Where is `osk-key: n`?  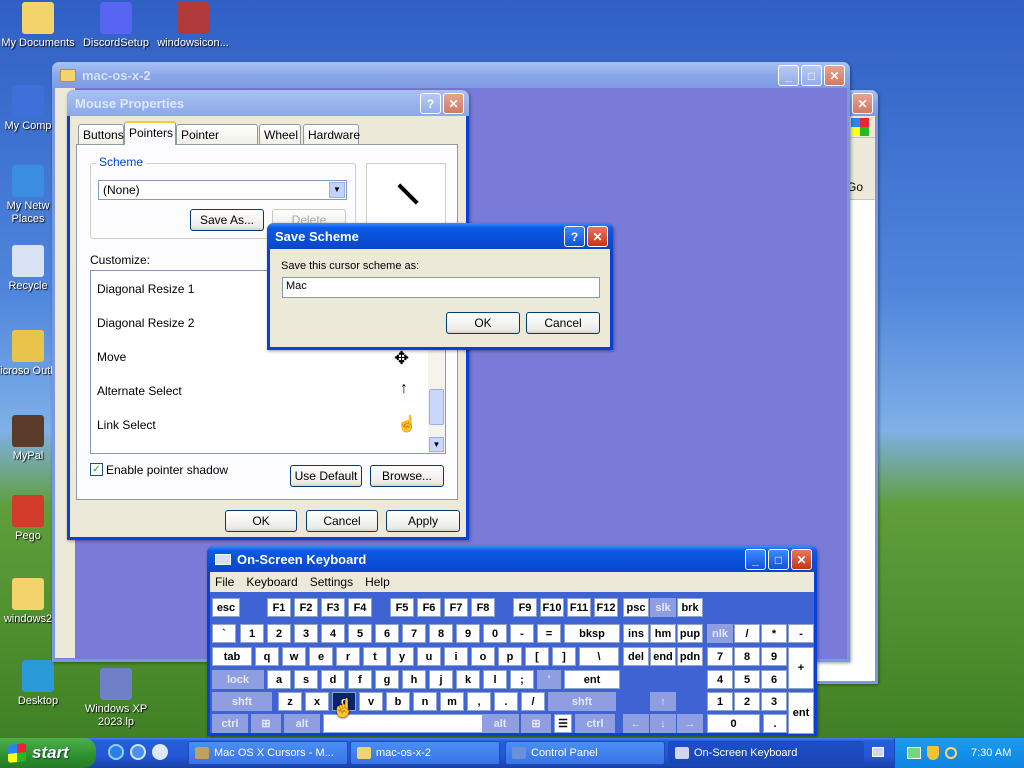 osk-key: n is located at coordinates (425, 701).